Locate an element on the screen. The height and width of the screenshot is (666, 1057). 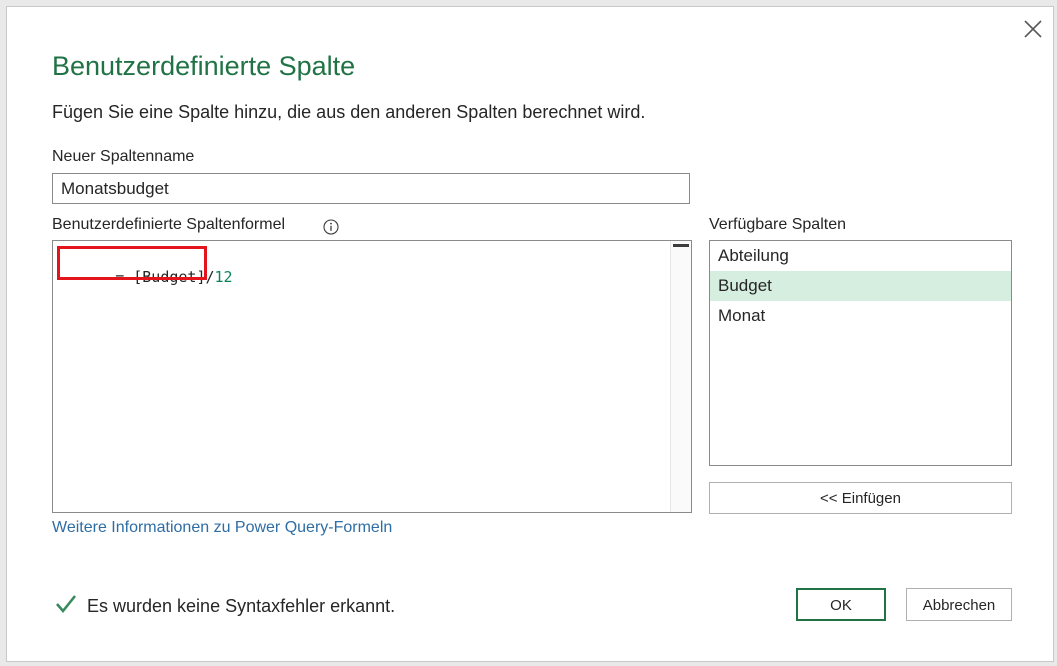
formula-number: 12 is located at coordinates (223, 277).